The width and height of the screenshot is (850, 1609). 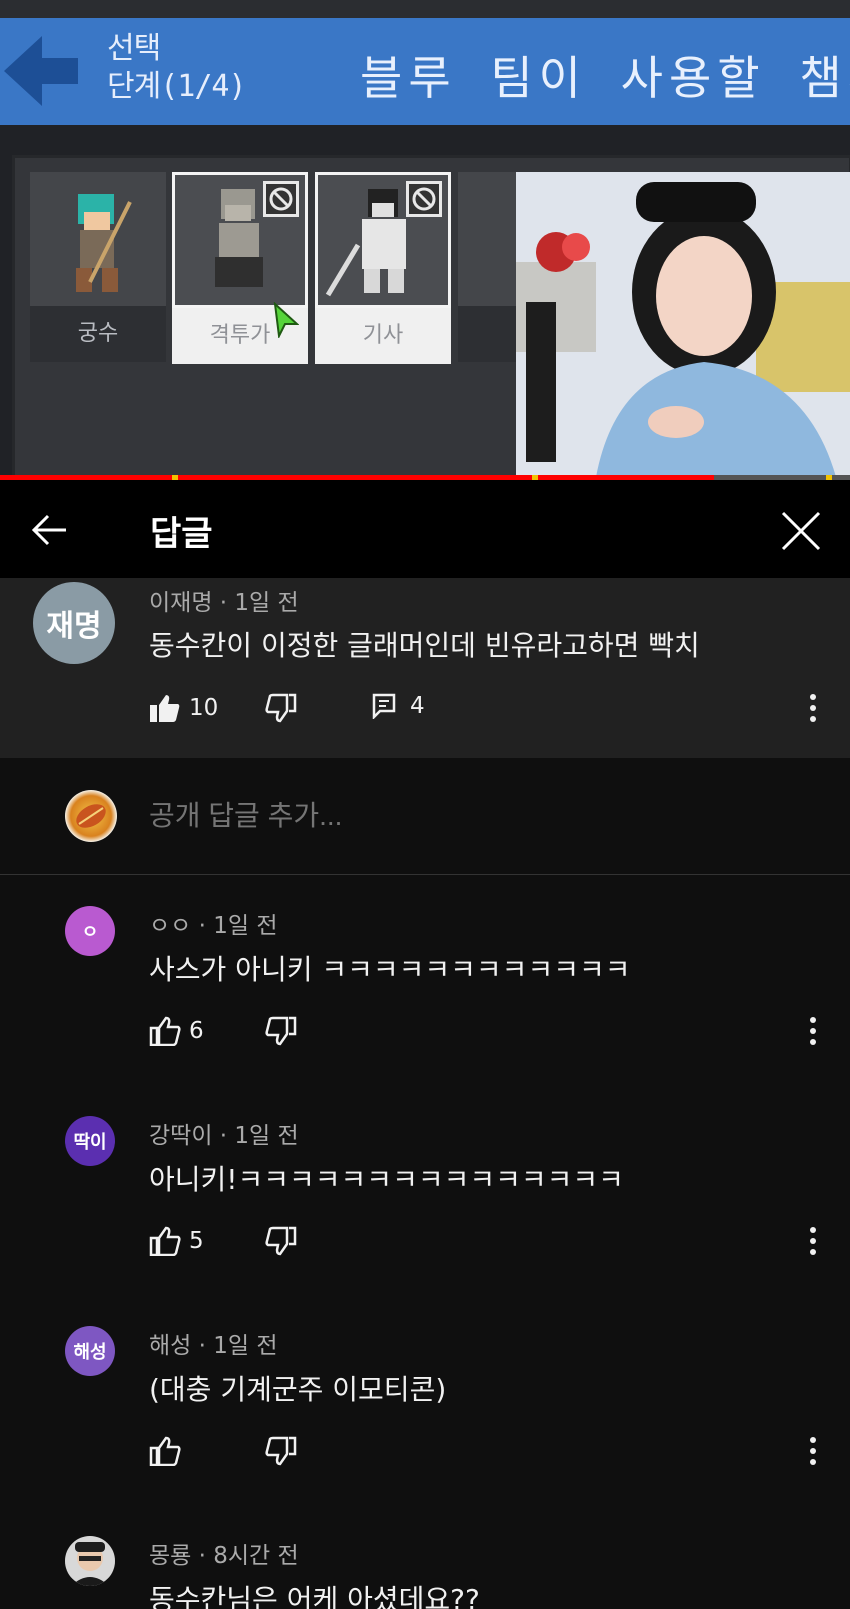 What do you see at coordinates (240, 240) in the screenshot?
I see `fighter-sprite` at bounding box center [240, 240].